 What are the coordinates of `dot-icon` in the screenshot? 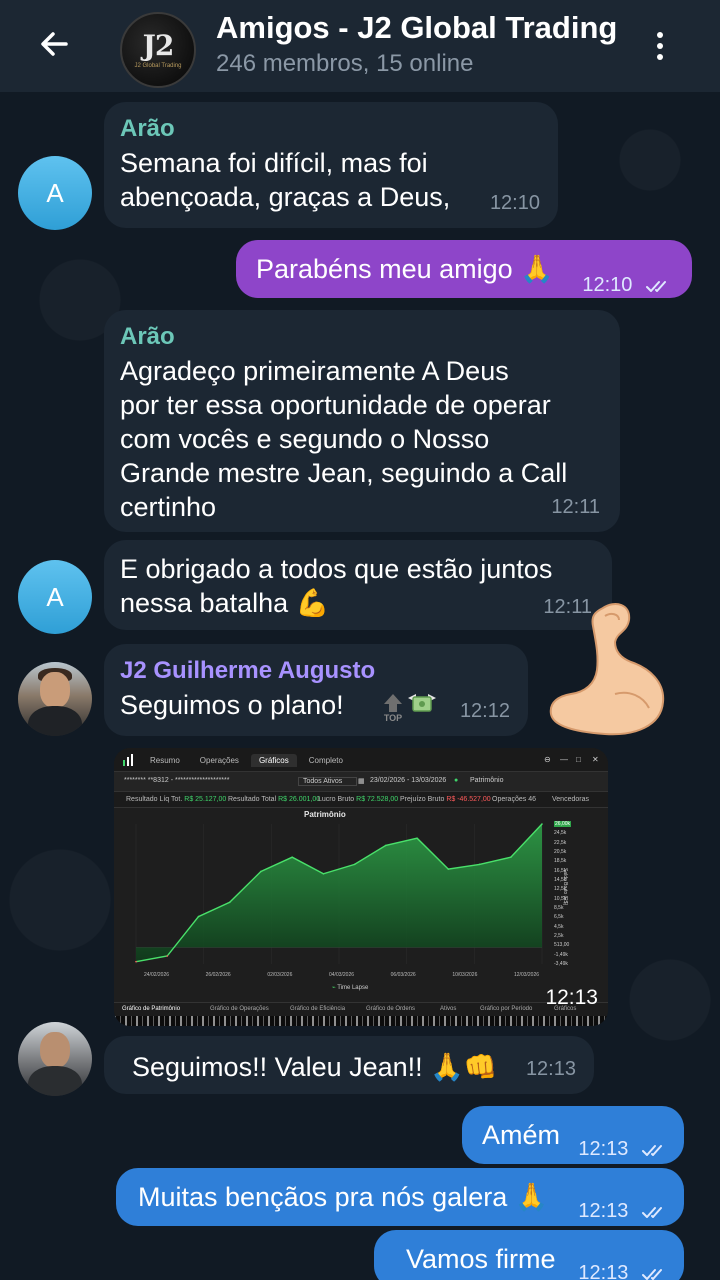 It's located at (660, 35).